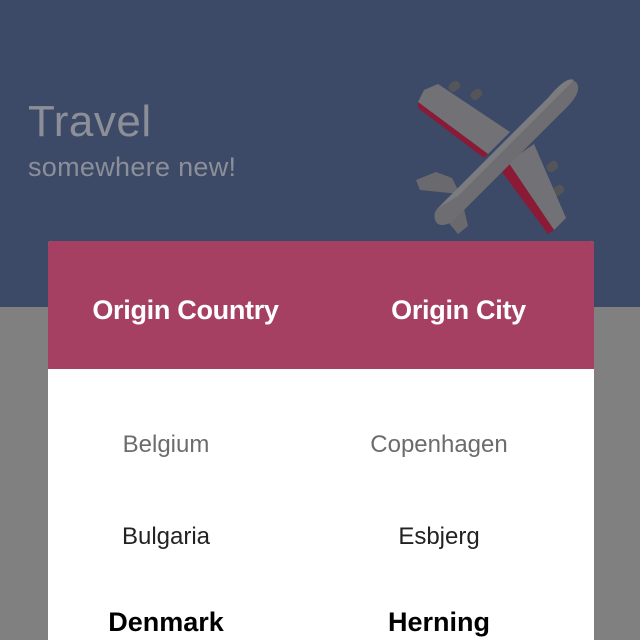 Image resolution: width=640 pixels, height=640 pixels. I want to click on city-option-selected: Herning, so click(439, 622).